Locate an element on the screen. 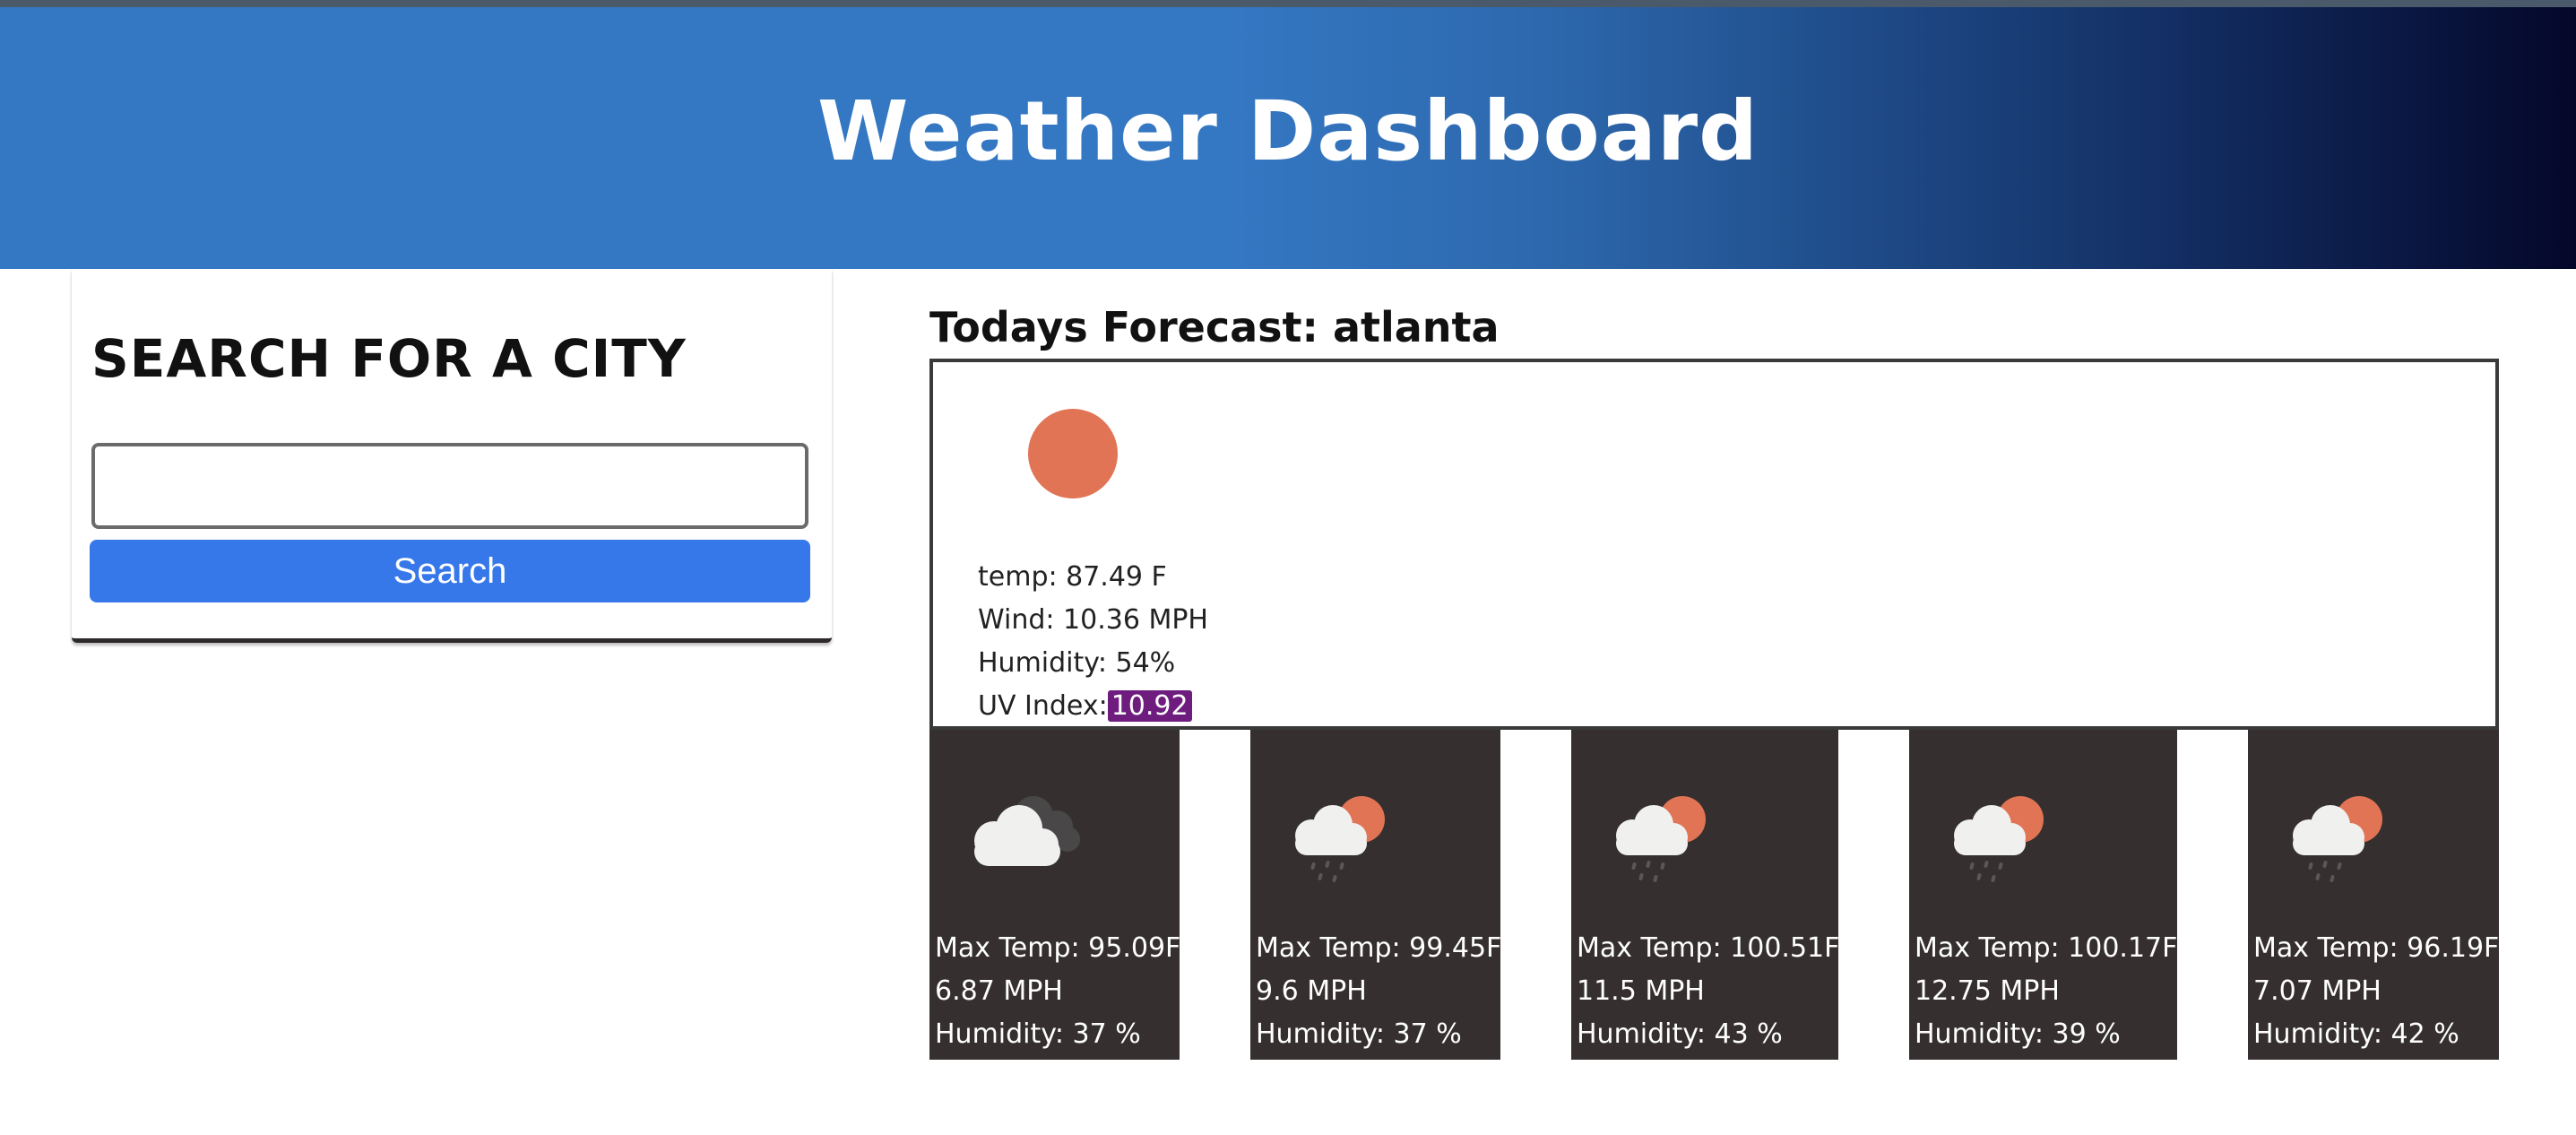 Image resolution: width=2576 pixels, height=1135 pixels. today-uv-label: UV Index: is located at coordinates (1043, 706).